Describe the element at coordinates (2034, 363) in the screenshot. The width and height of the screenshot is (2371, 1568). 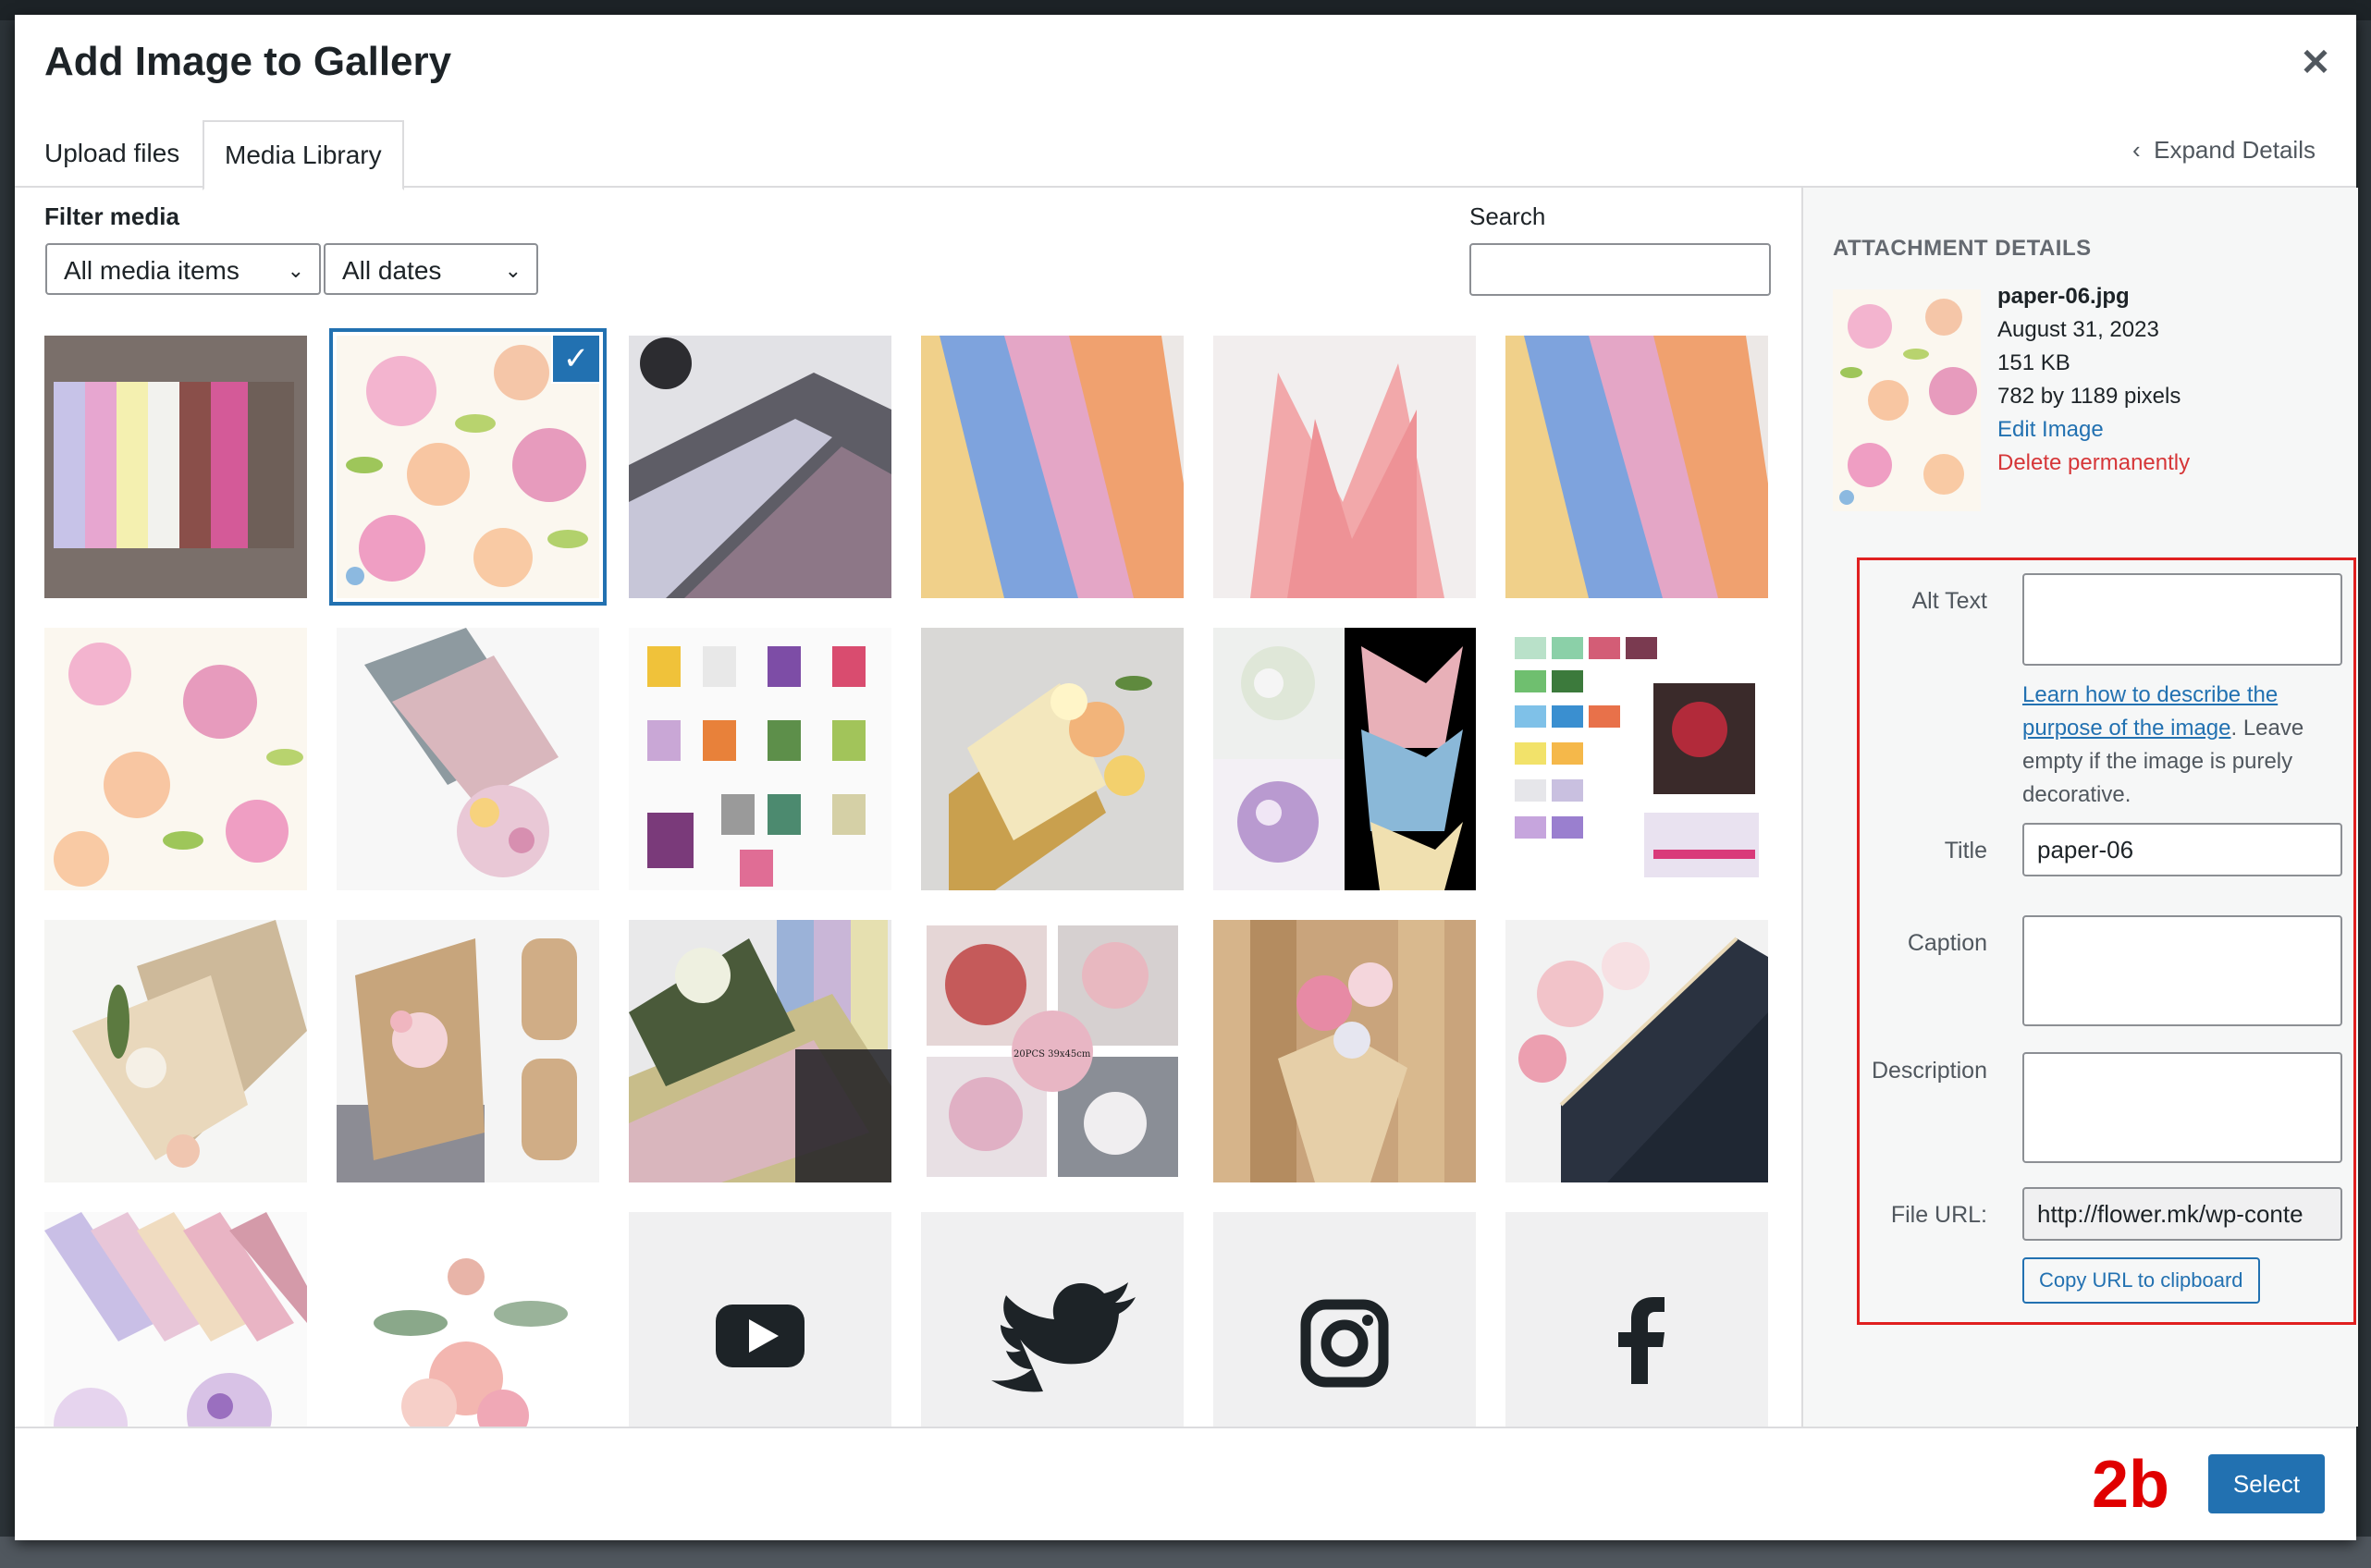
I see `attachment-size: 151 KB` at that location.